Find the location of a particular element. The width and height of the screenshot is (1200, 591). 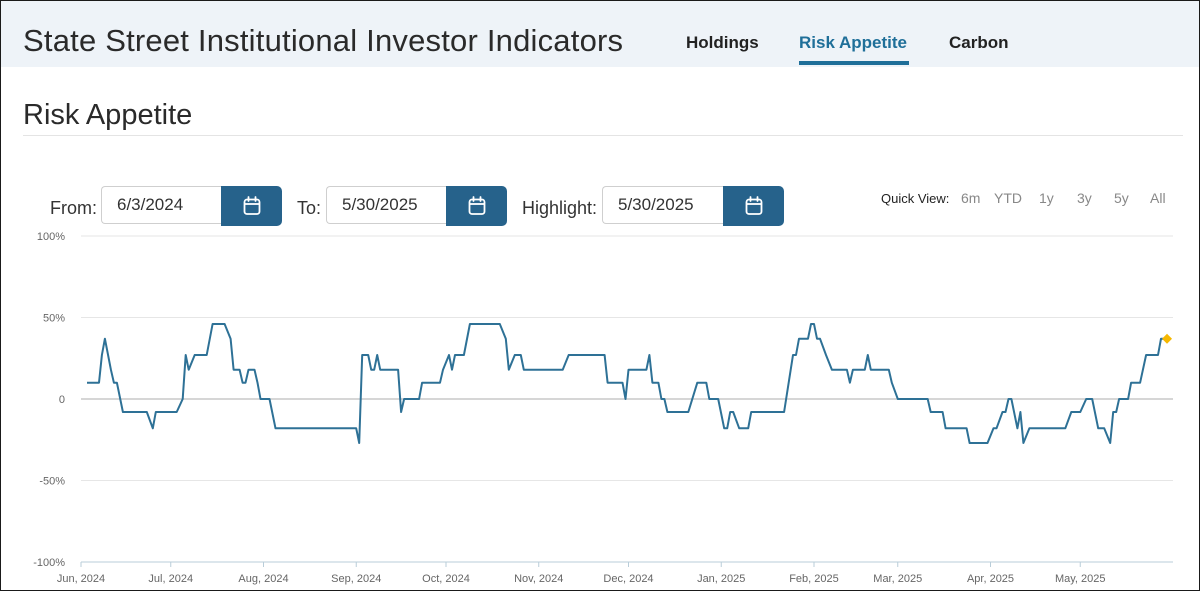

y-tick-label: -100% is located at coordinates (49, 563).